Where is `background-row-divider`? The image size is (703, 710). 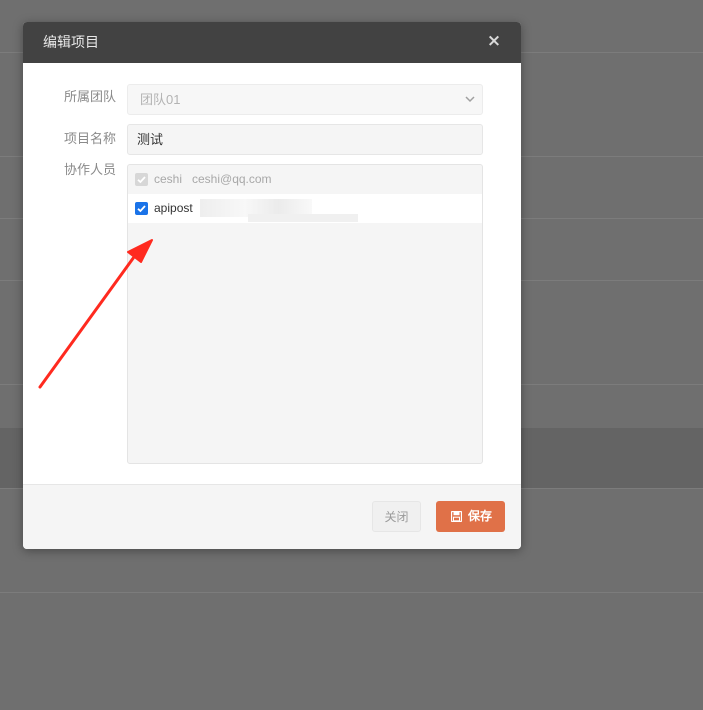
background-row-divider is located at coordinates (351, 592).